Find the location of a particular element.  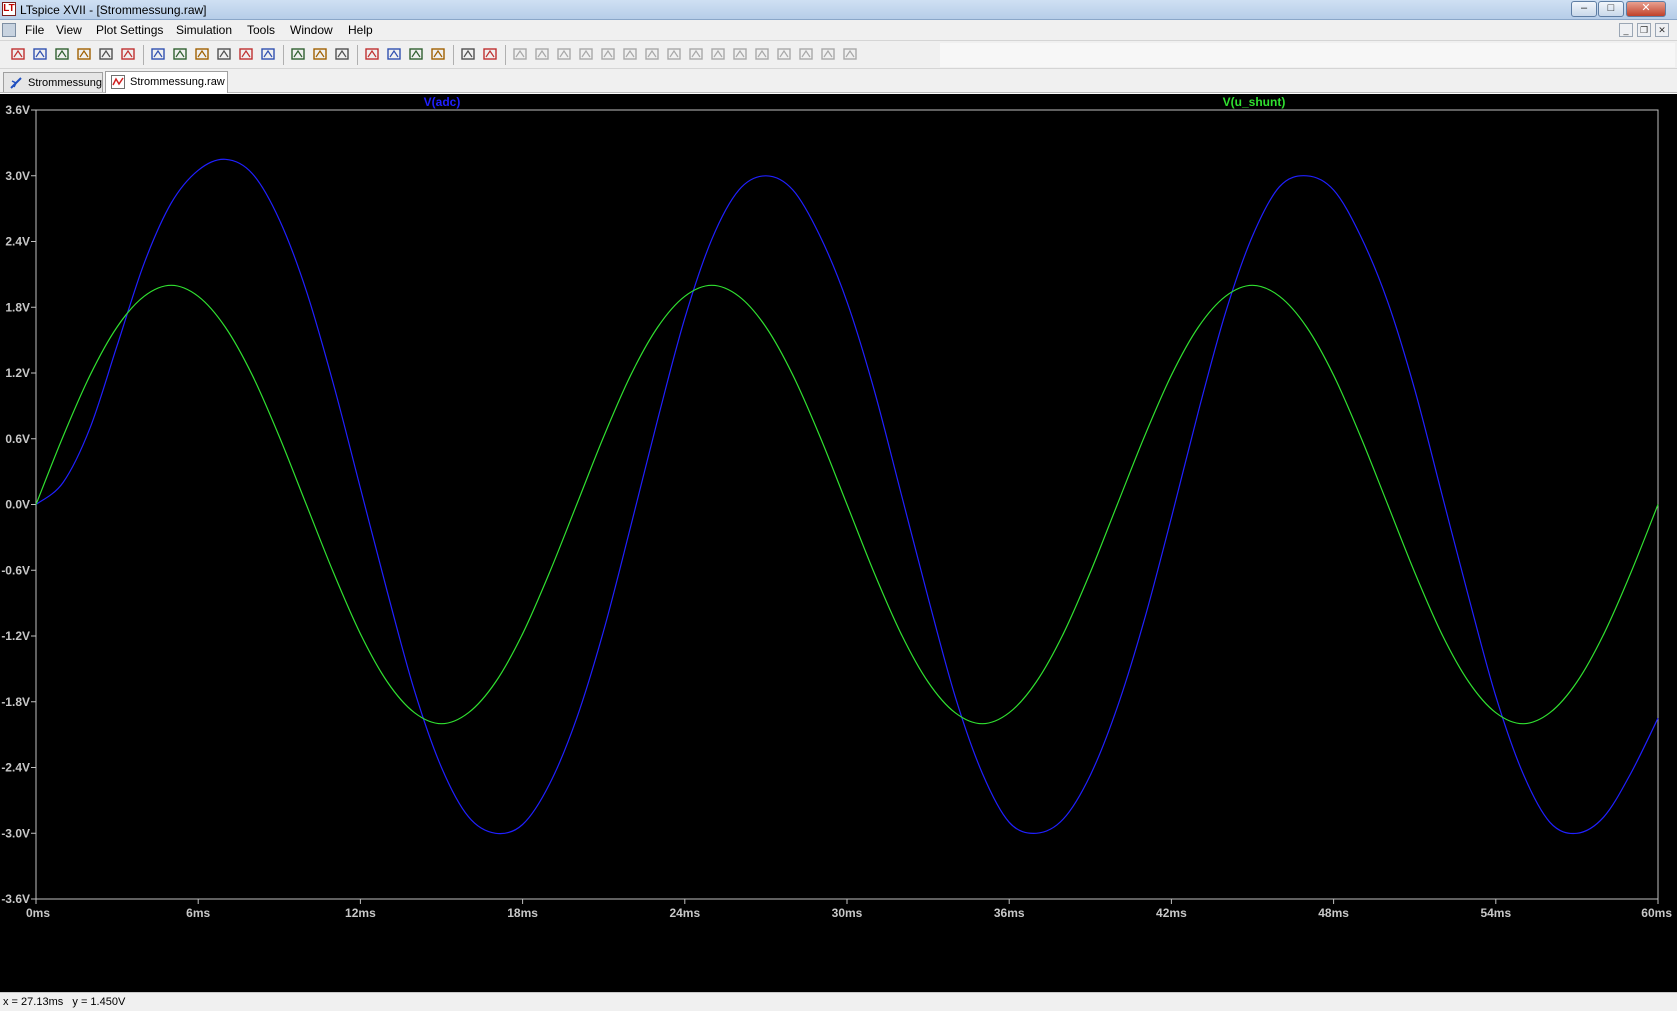

label-icon is located at coordinates (564, 54).